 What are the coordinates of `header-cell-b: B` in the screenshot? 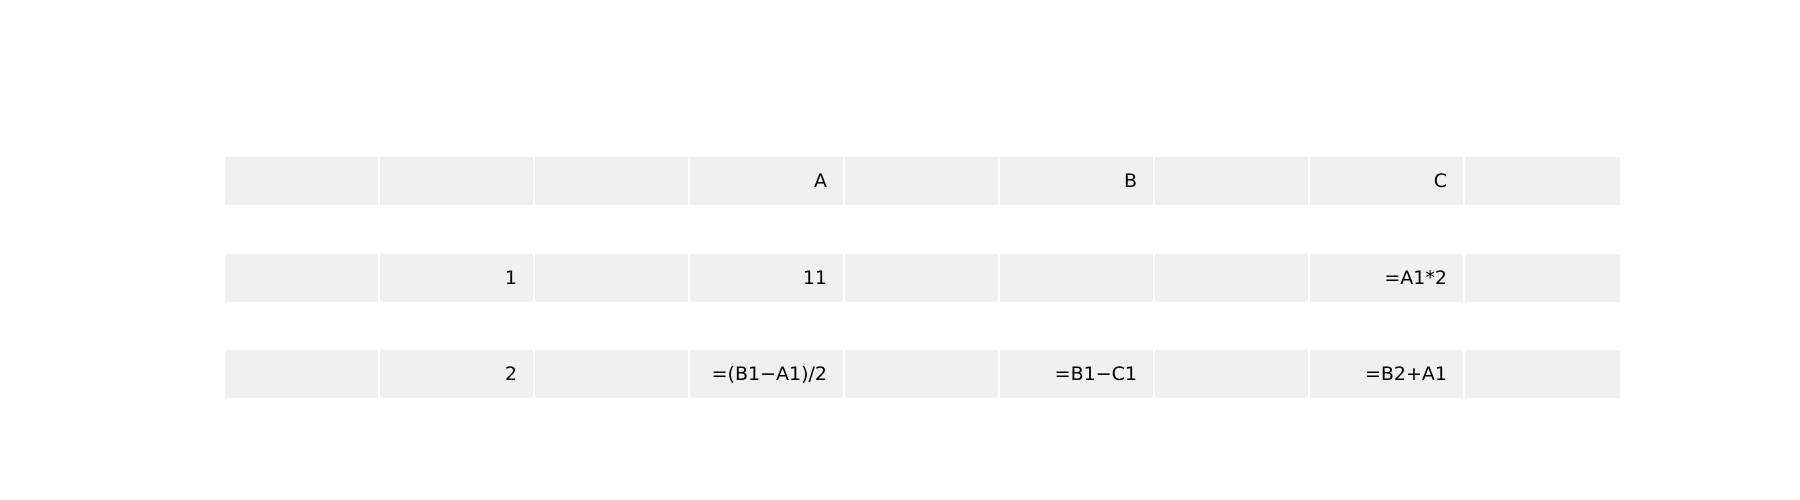 It's located at (1077, 181).